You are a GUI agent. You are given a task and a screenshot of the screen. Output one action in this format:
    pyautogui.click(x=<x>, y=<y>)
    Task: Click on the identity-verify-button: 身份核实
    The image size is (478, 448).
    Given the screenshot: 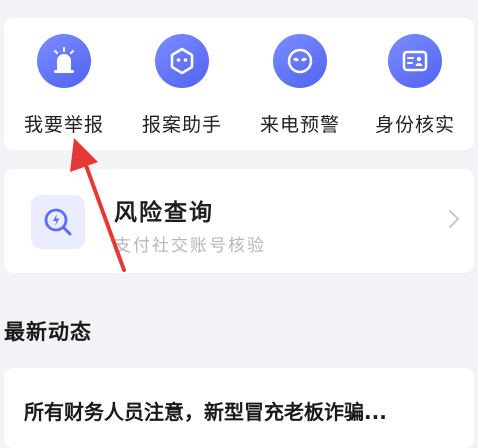 What is the action you would take?
    pyautogui.click(x=415, y=84)
    